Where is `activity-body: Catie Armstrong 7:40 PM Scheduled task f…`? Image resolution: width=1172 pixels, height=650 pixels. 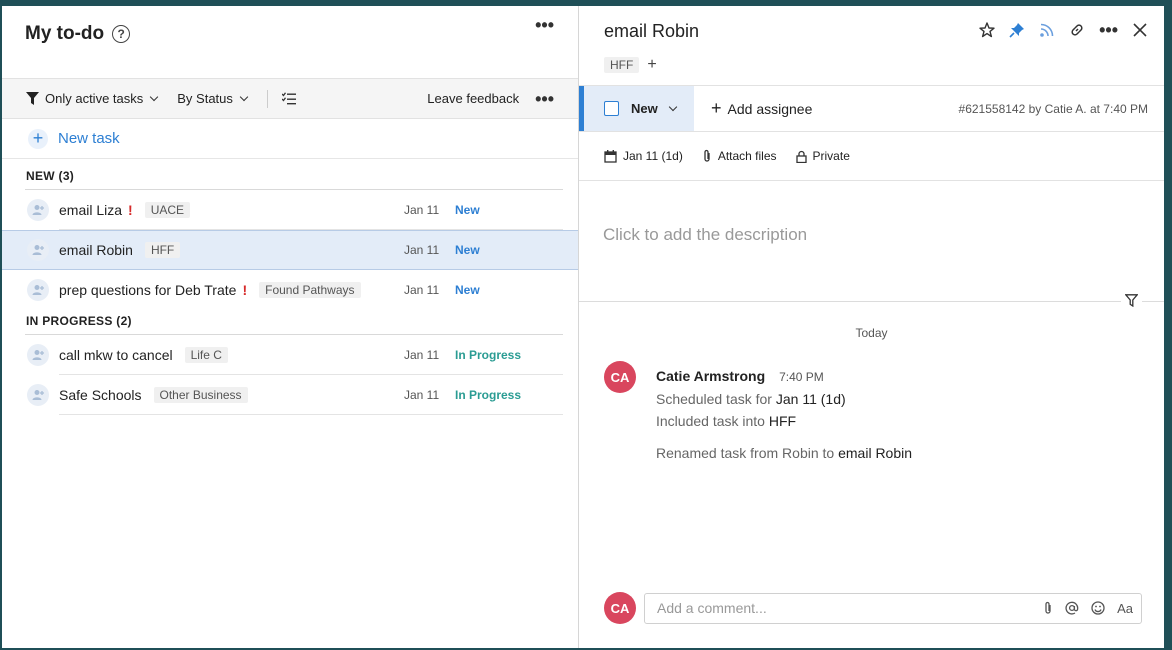
activity-body: Catie Armstrong 7:40 PM Scheduled task f… is located at coordinates (784, 414).